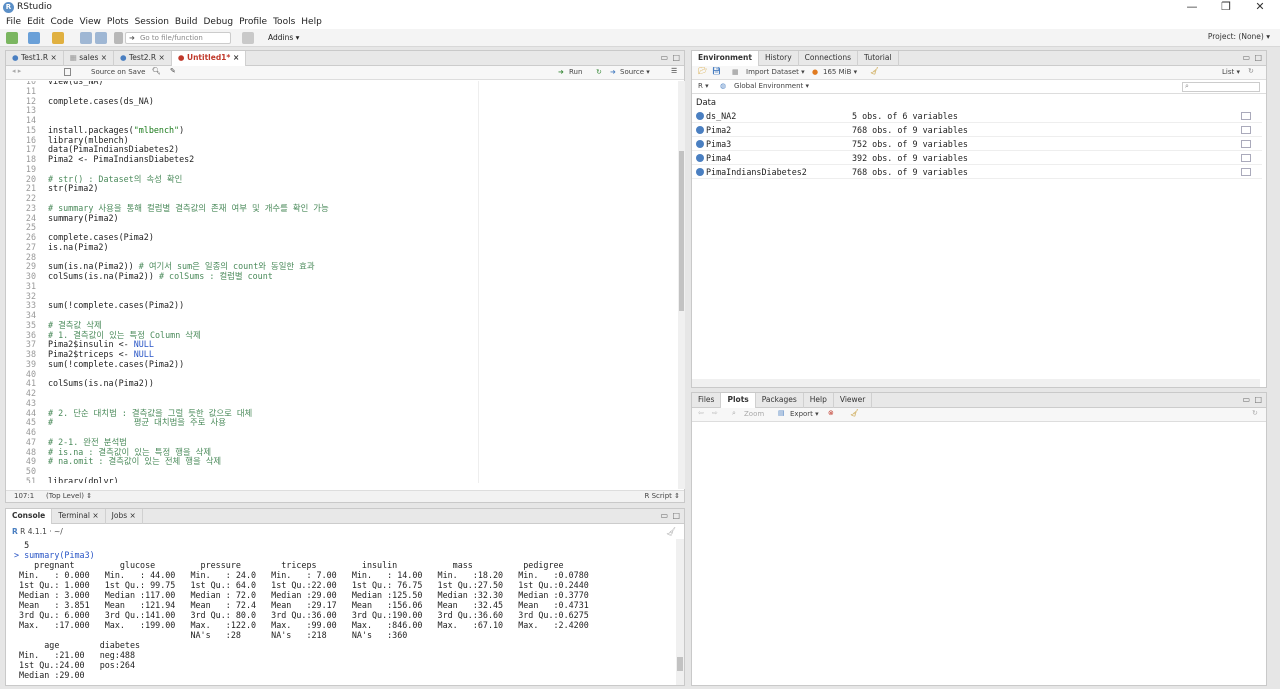 This screenshot has height=689, width=1280. I want to click on magic-wand-icon: ✎, so click(173, 71).